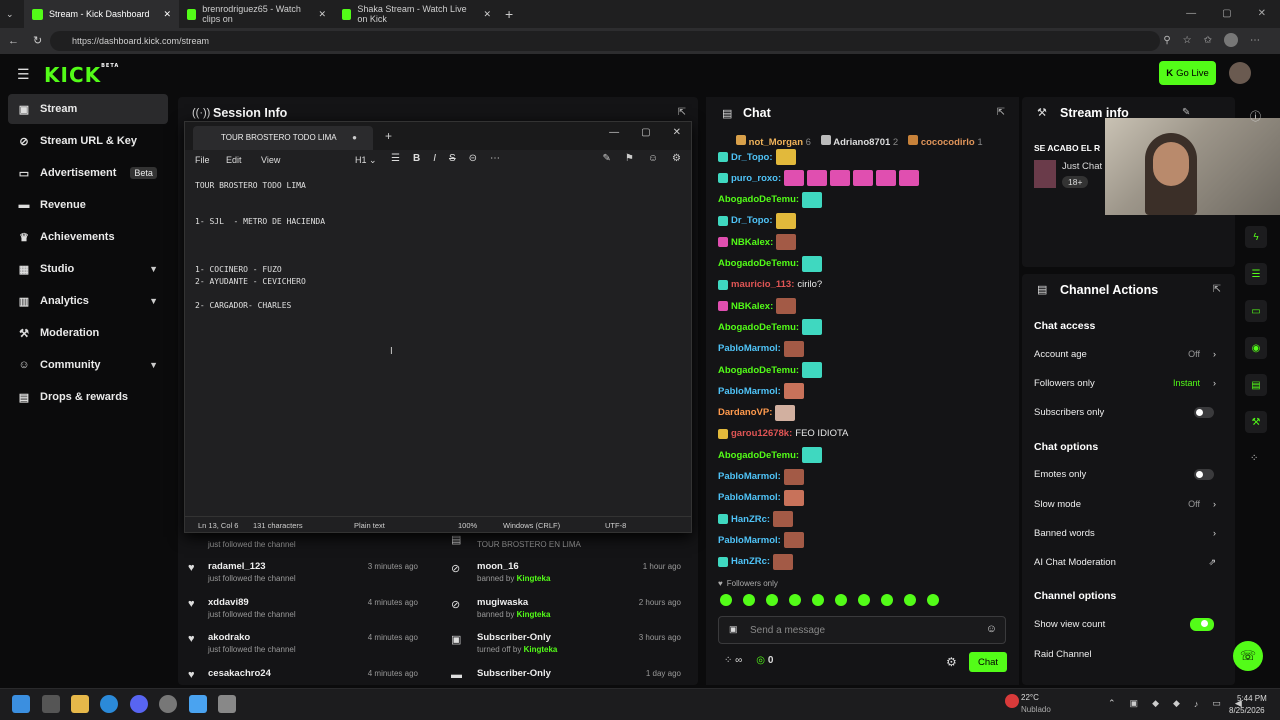 This screenshot has width=1280, height=720. I want to click on raid-channel-row: Raid Channel, so click(1128, 654).